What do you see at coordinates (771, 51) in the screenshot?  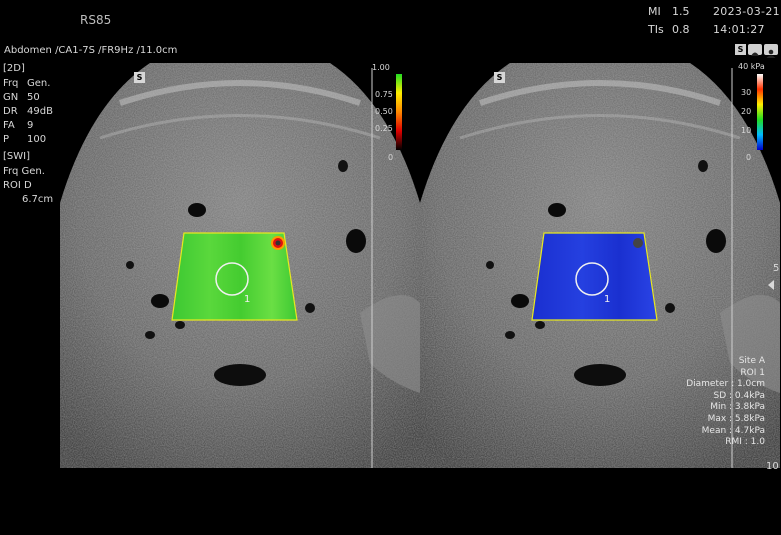 I see `patient-icon` at bounding box center [771, 51].